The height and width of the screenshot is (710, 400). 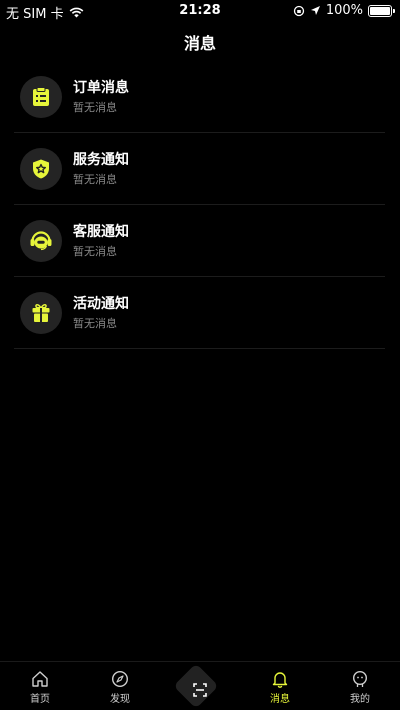 I want to click on tab-profile: 我的, so click(x=360, y=686).